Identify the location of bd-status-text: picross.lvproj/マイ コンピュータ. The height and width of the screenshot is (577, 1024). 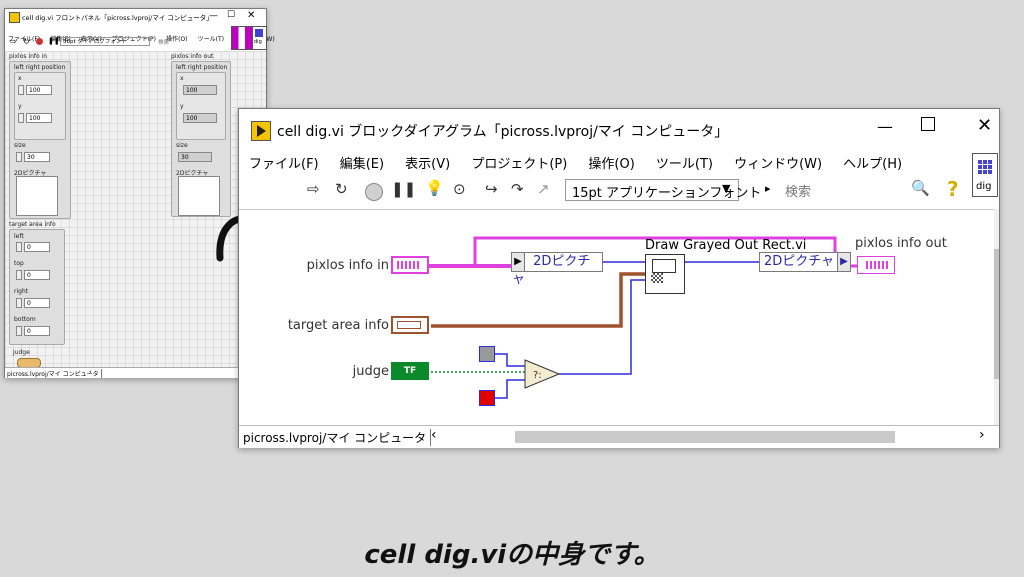
(337, 437).